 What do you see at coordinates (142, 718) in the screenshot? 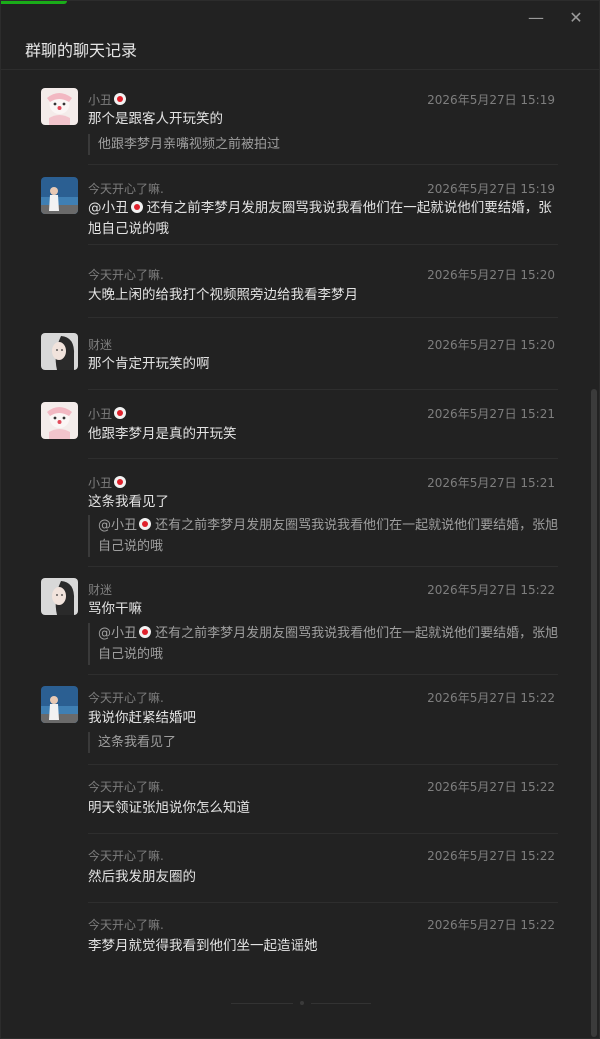
I see `message-text: 我说你赶紧结婚吧` at bounding box center [142, 718].